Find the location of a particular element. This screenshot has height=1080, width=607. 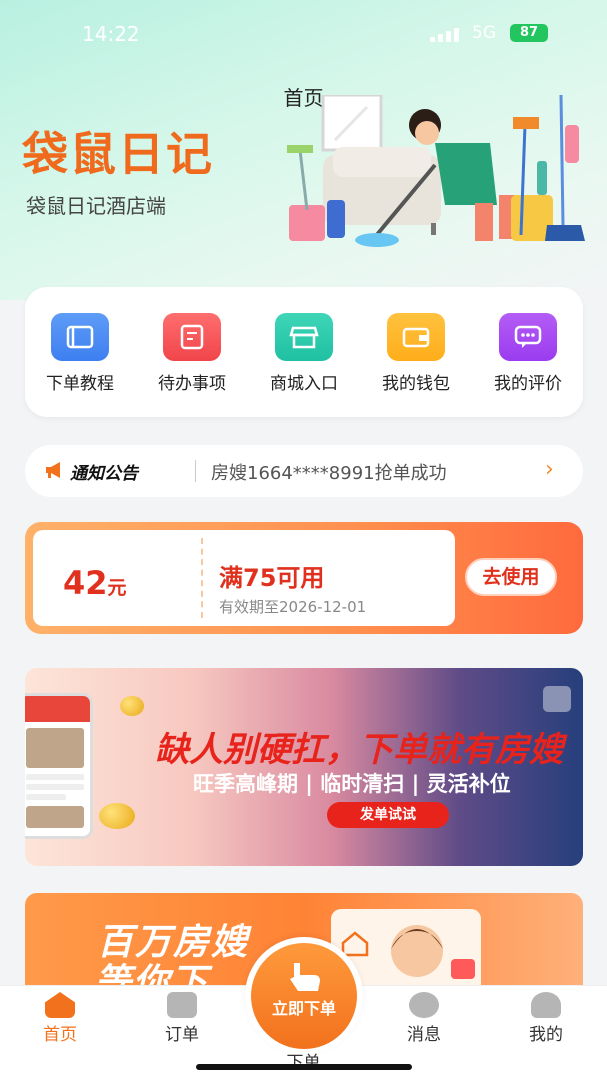

chevron-right-icon: › is located at coordinates (549, 469).